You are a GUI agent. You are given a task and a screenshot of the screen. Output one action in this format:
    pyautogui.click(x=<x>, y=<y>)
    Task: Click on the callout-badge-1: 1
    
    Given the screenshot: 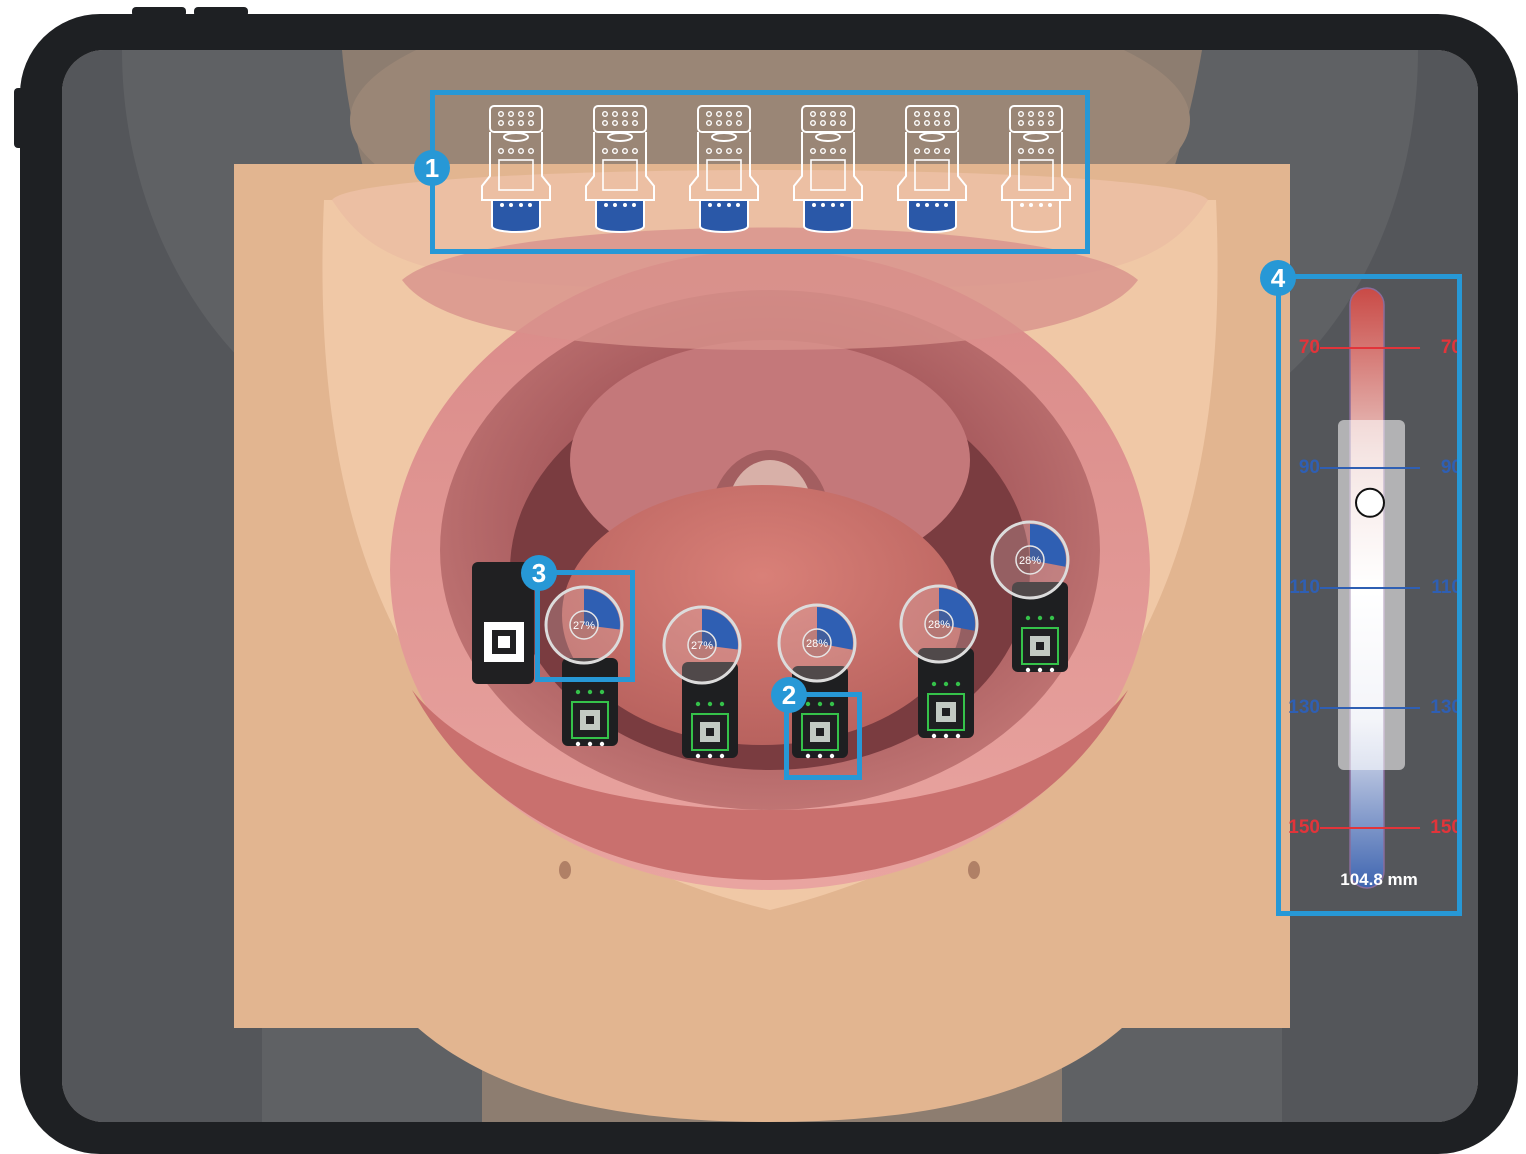 What is the action you would take?
    pyautogui.click(x=432, y=168)
    